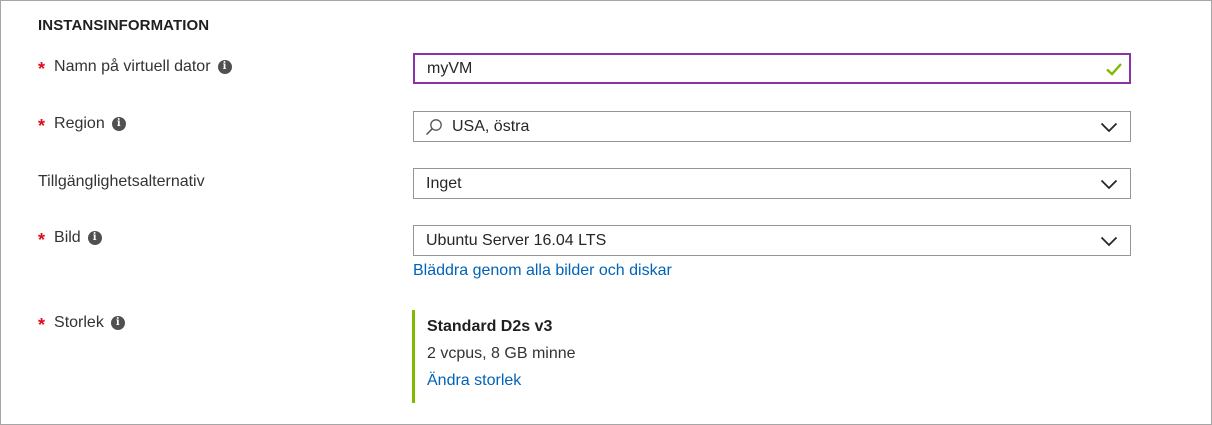  What do you see at coordinates (772, 68) in the screenshot?
I see `vm-name-input: myVM` at bounding box center [772, 68].